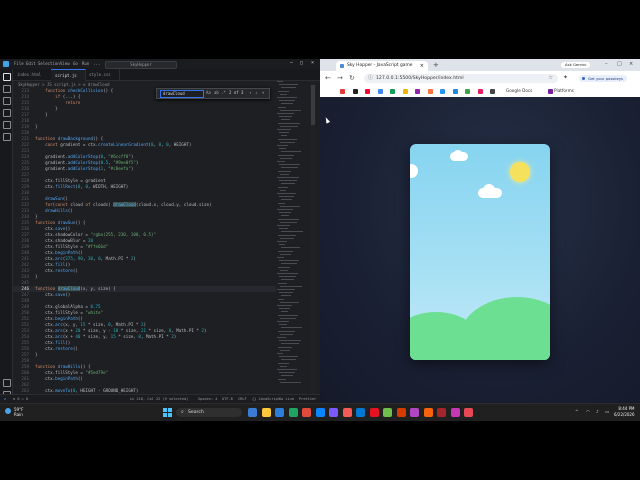 Image resolution: width=640 pixels, height=480 pixels. I want to click on volume-icon: ♪, so click(597, 411).